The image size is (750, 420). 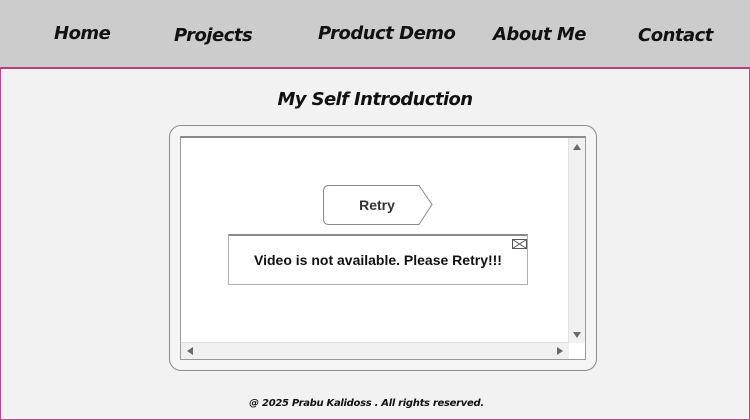 I want to click on retry-button-label: Retry, so click(x=377, y=205).